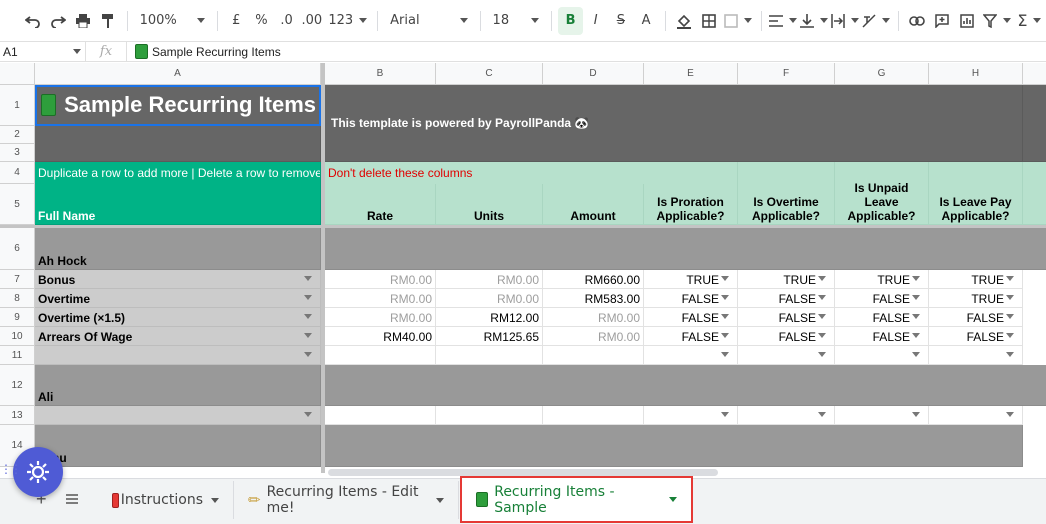 The height and width of the screenshot is (524, 1046). I want to click on amount-cell: RM660.00, so click(593, 279).